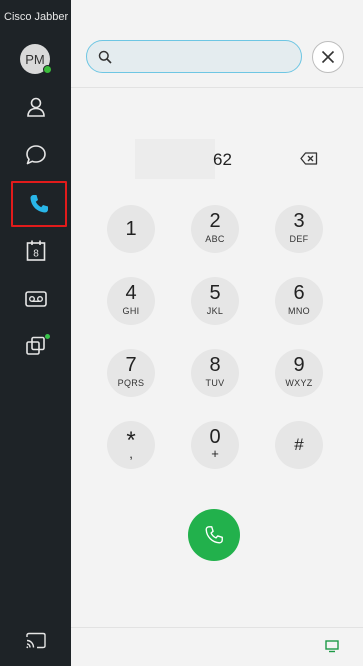 This screenshot has width=363, height=666. What do you see at coordinates (299, 311) in the screenshot?
I see `key-letters: MNO` at bounding box center [299, 311].